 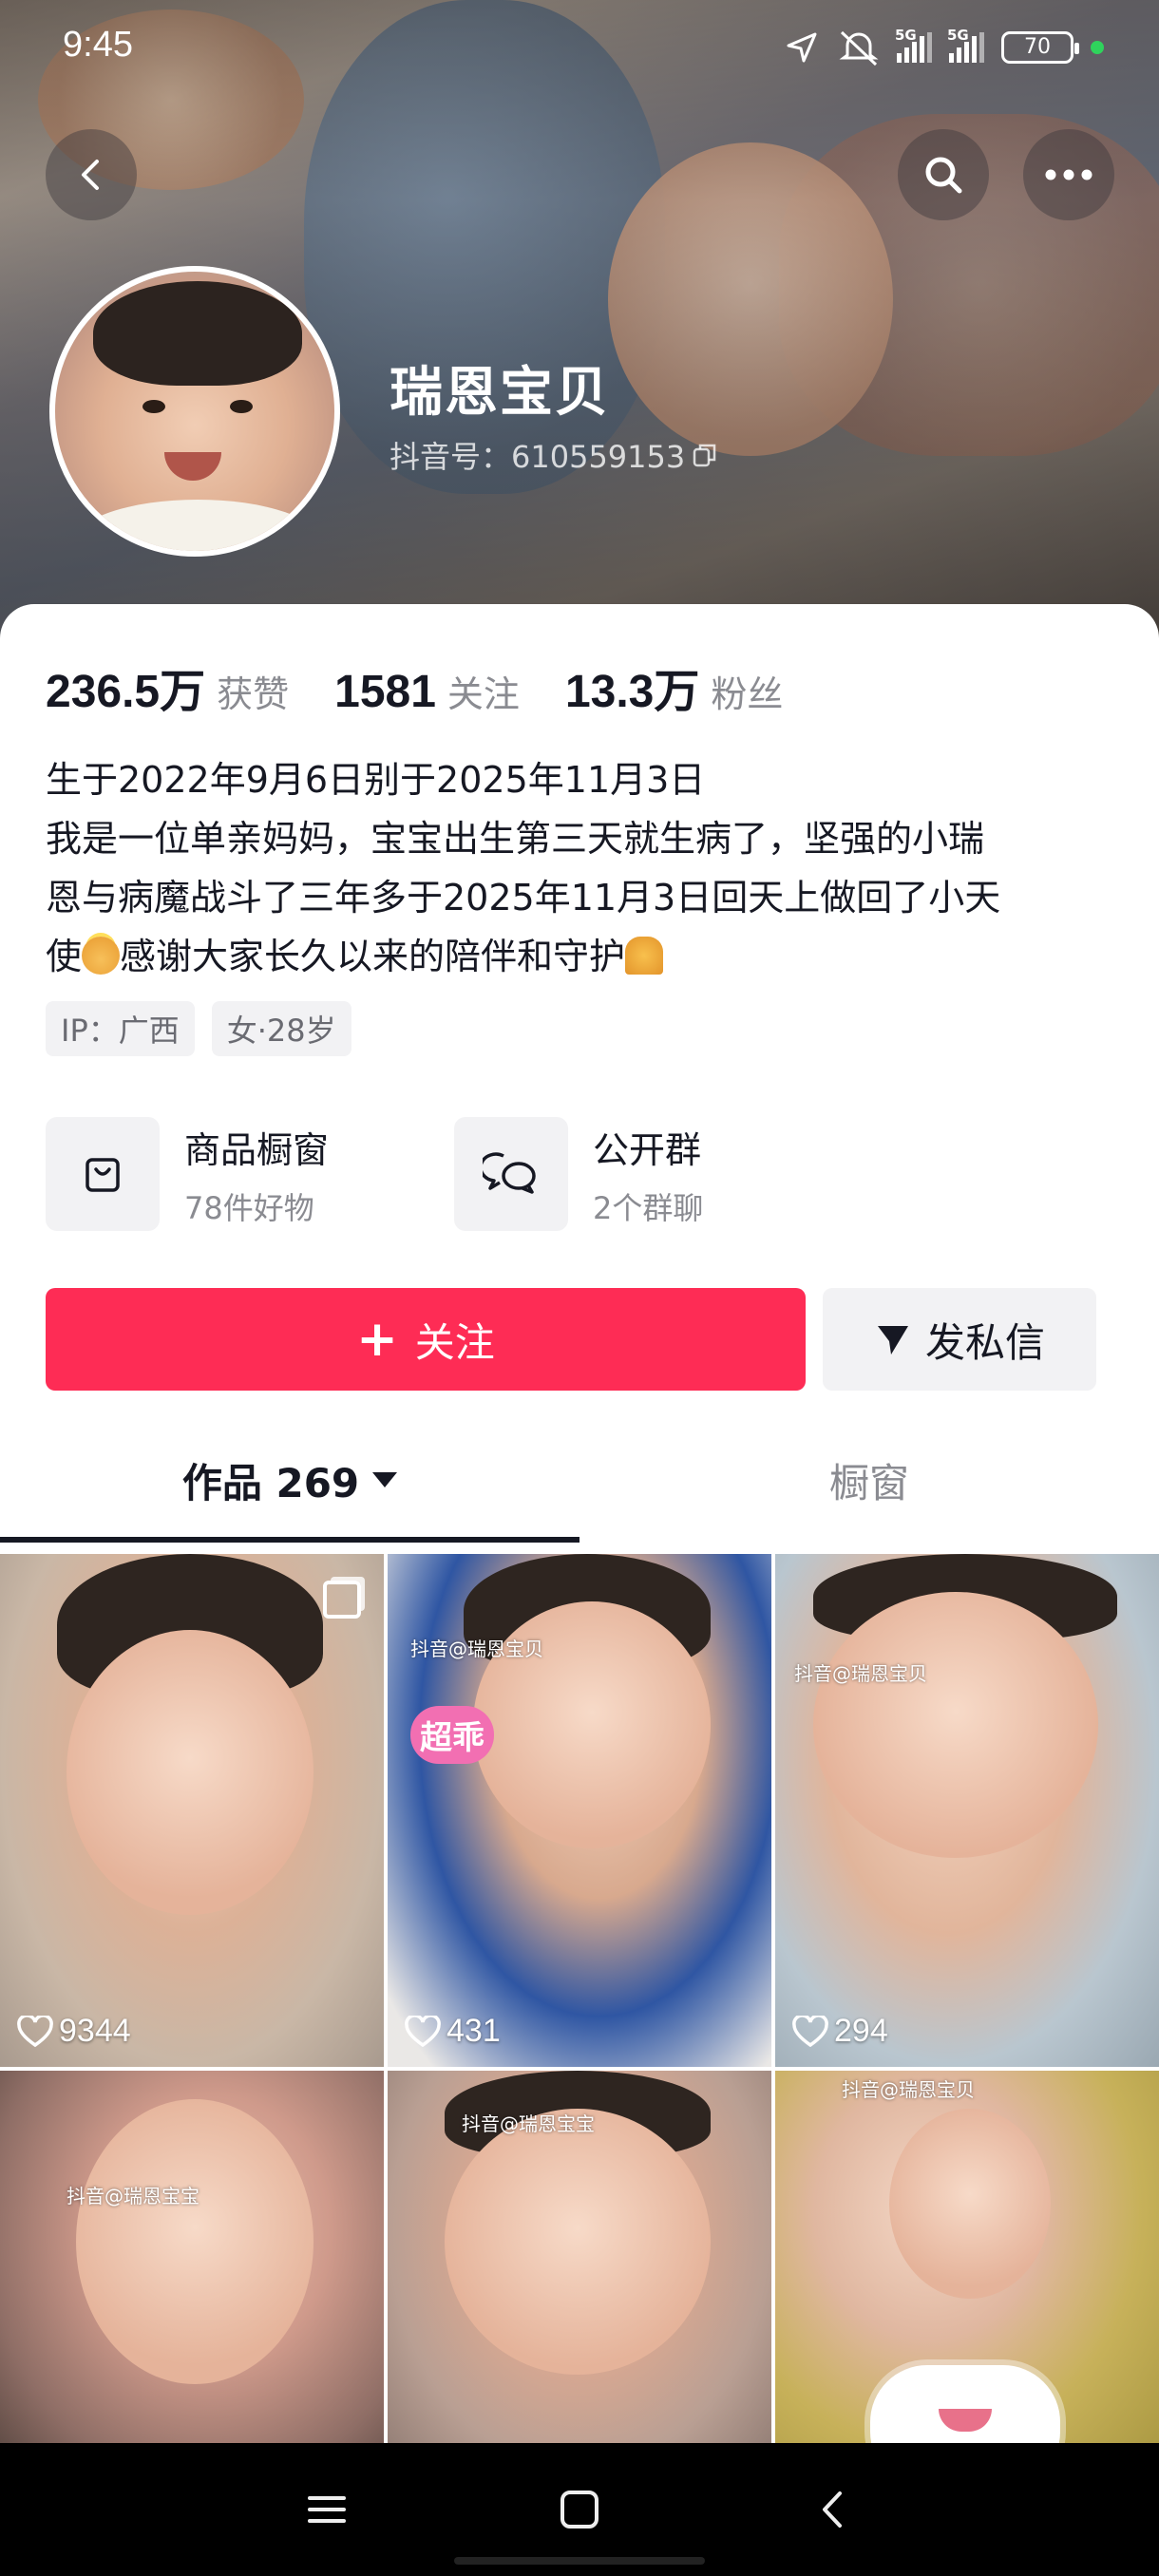 I want to click on shop-title: 商品橱窗, so click(x=257, y=1149).